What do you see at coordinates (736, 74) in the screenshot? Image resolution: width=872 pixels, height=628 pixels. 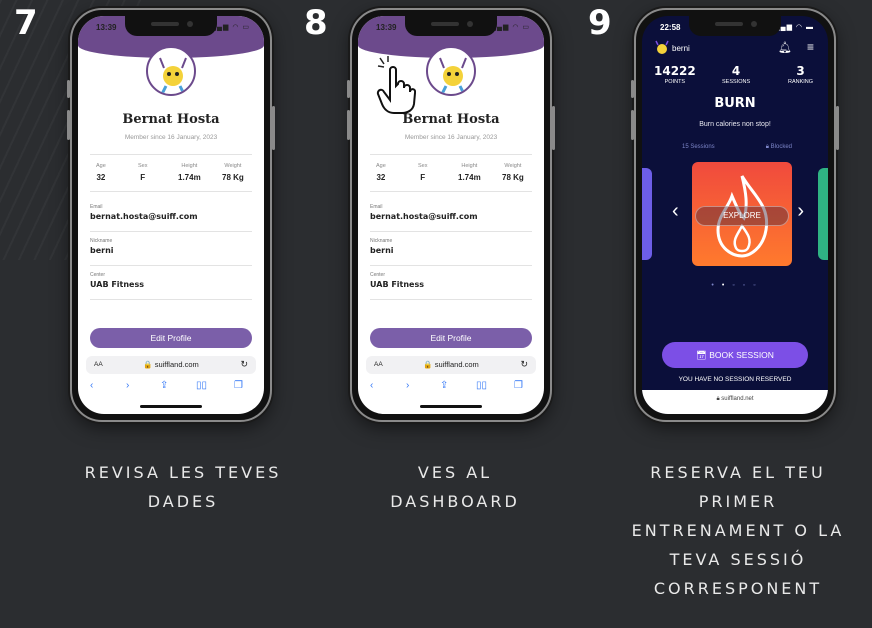 I see `sessions-stat: 4 SESSIONS` at bounding box center [736, 74].